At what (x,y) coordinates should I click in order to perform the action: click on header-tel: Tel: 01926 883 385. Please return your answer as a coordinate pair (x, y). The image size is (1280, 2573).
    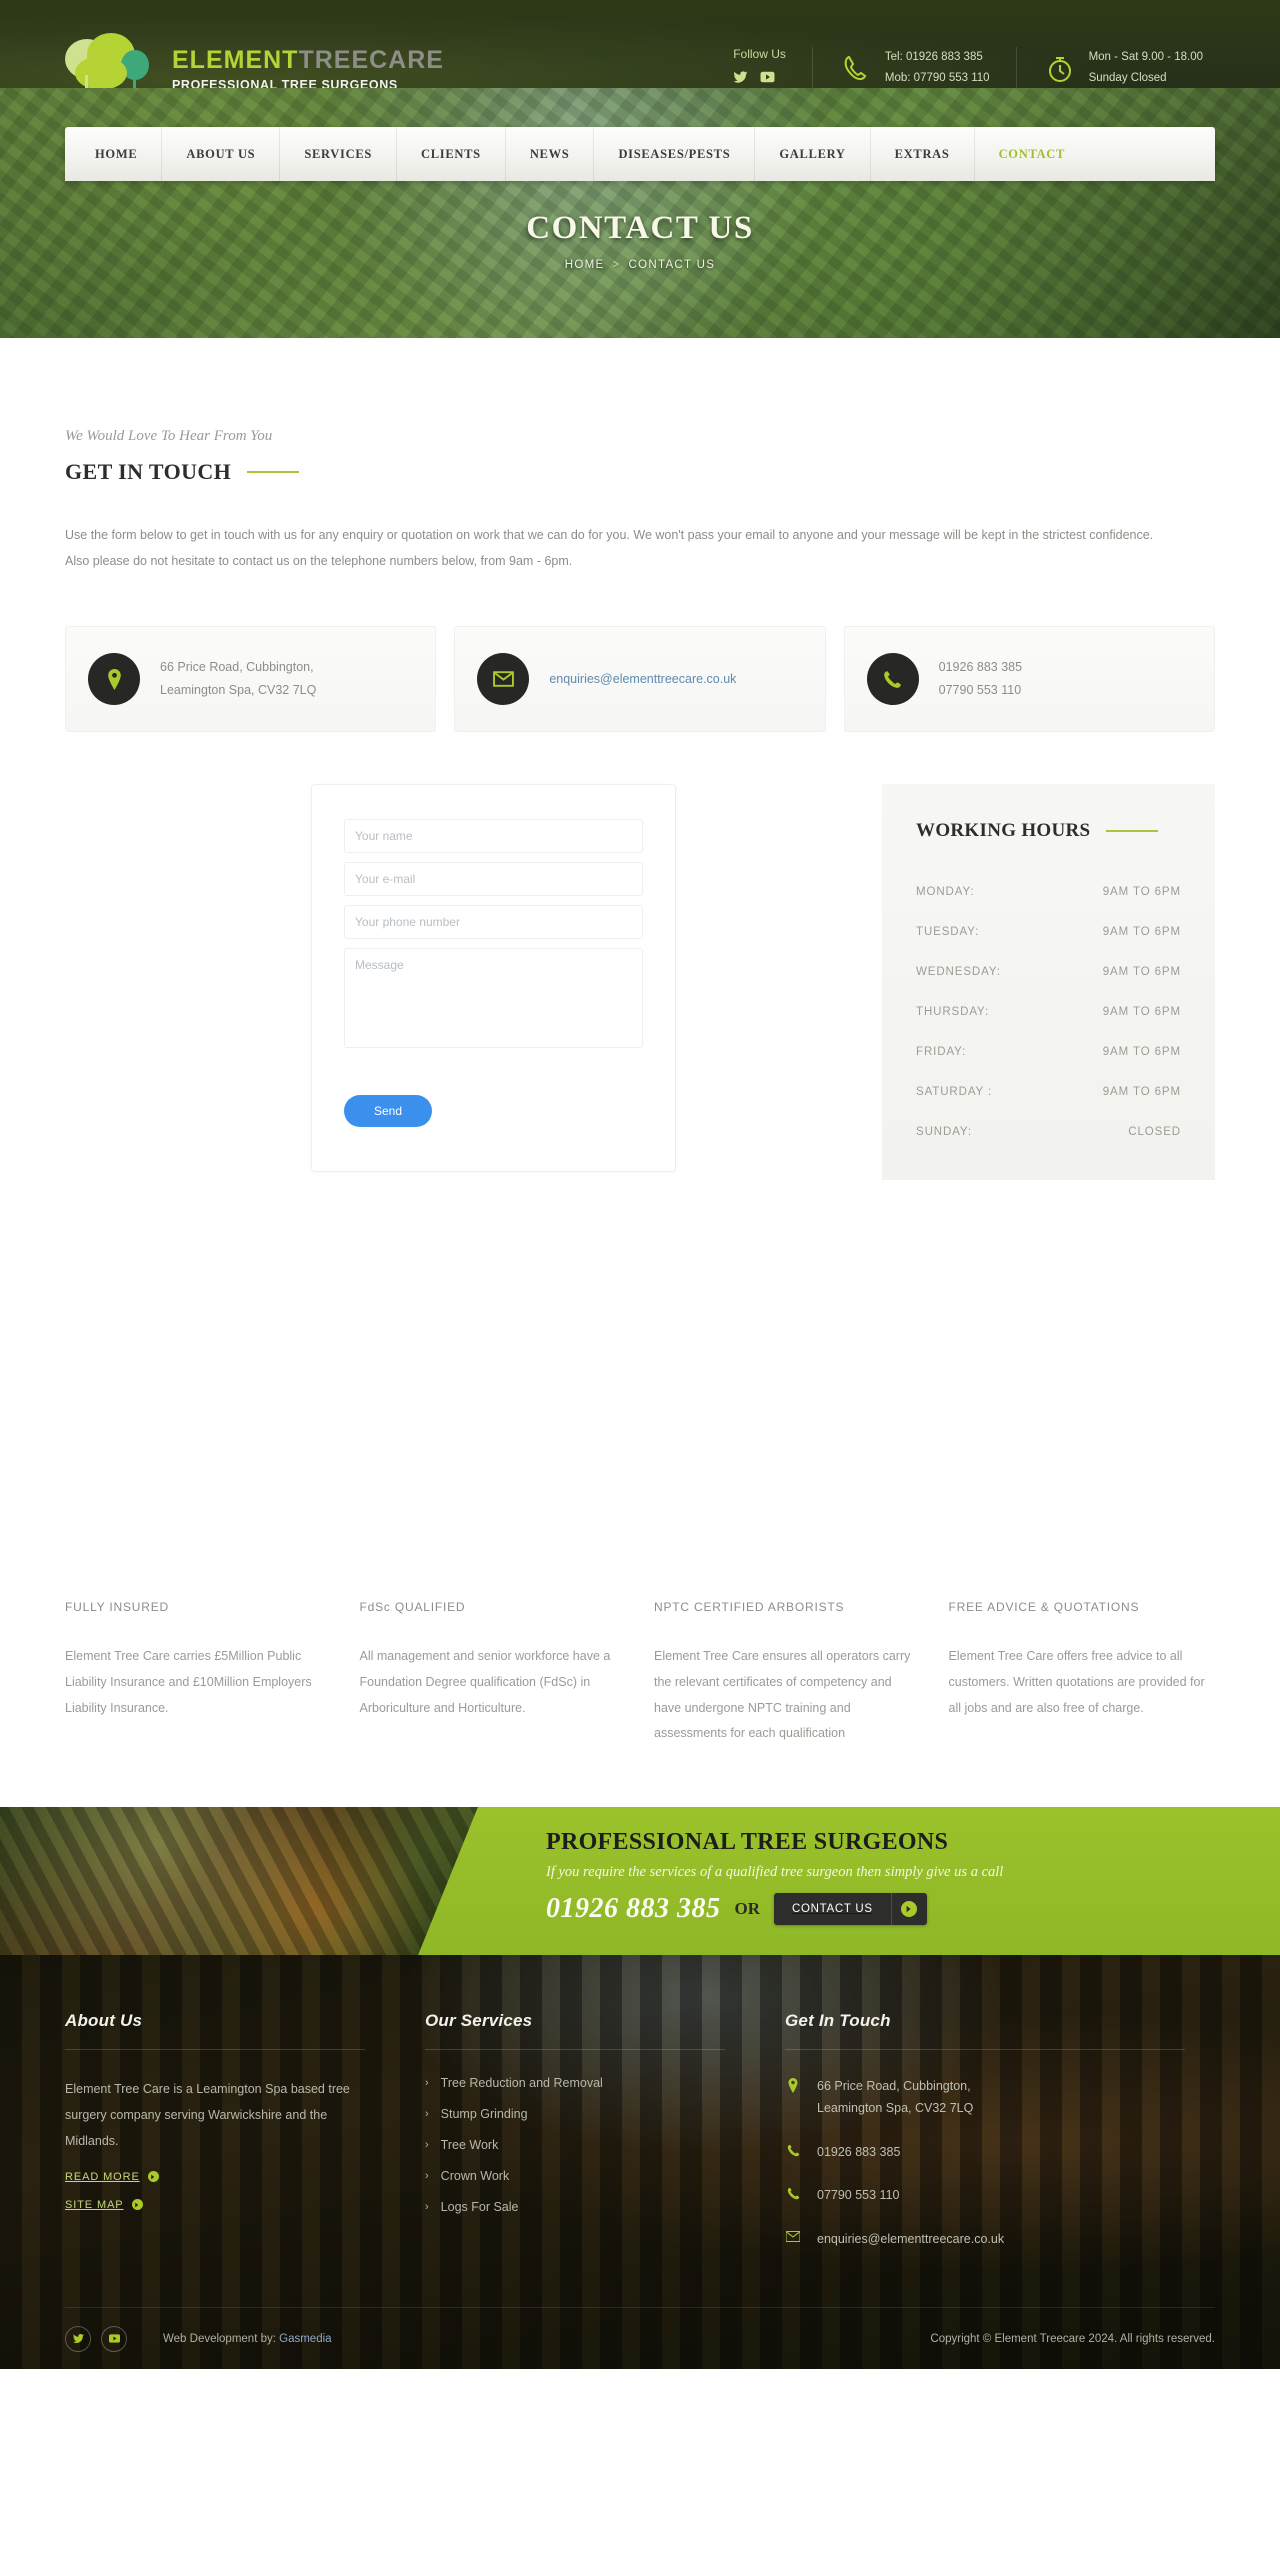
    Looking at the image, I should click on (933, 57).